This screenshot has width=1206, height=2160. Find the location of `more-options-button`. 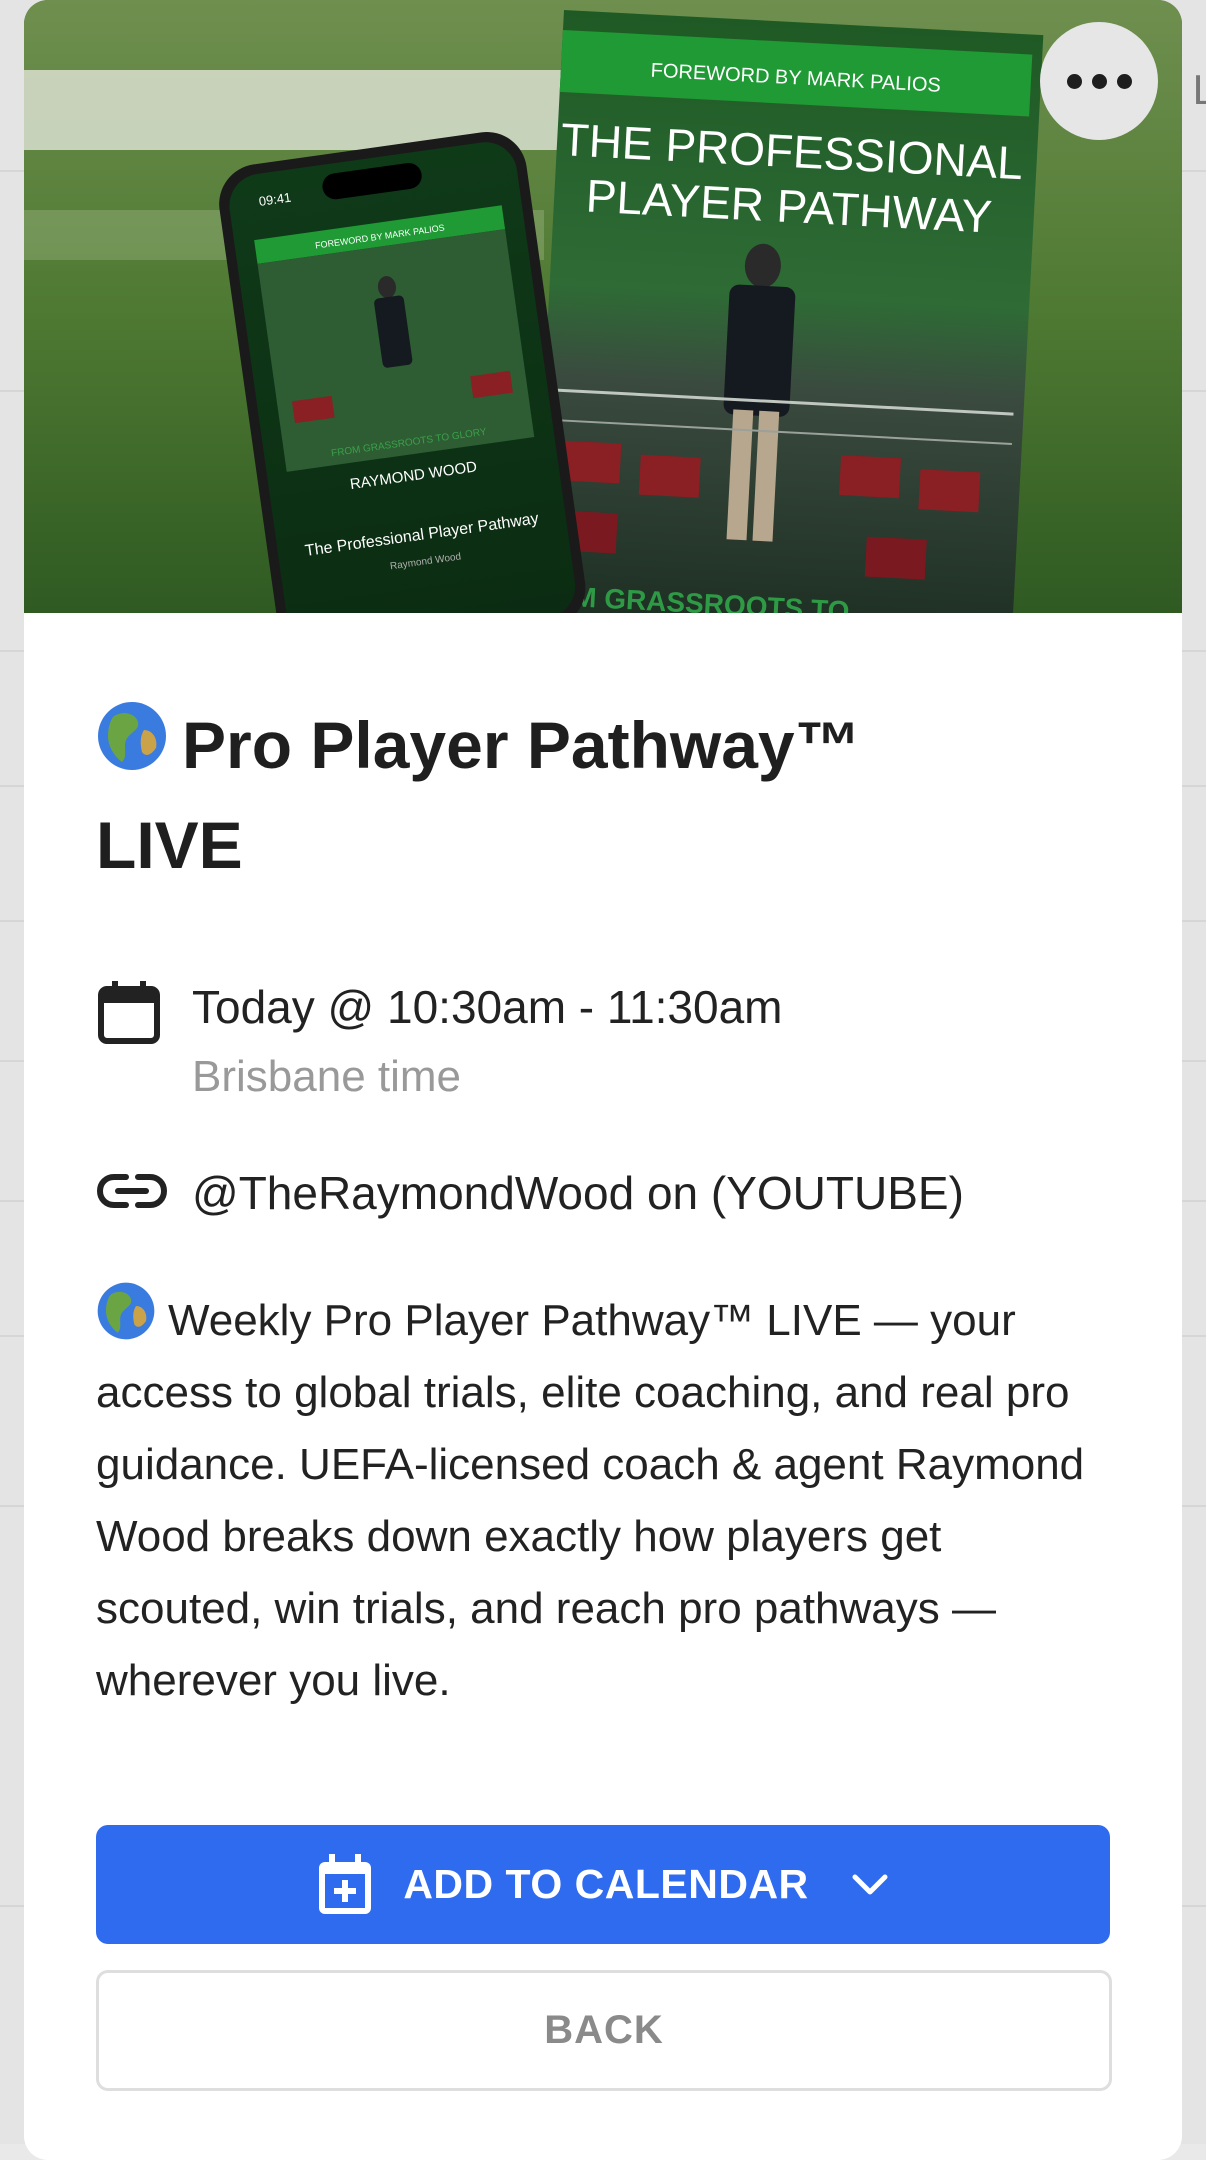

more-options-button is located at coordinates (1099, 81).